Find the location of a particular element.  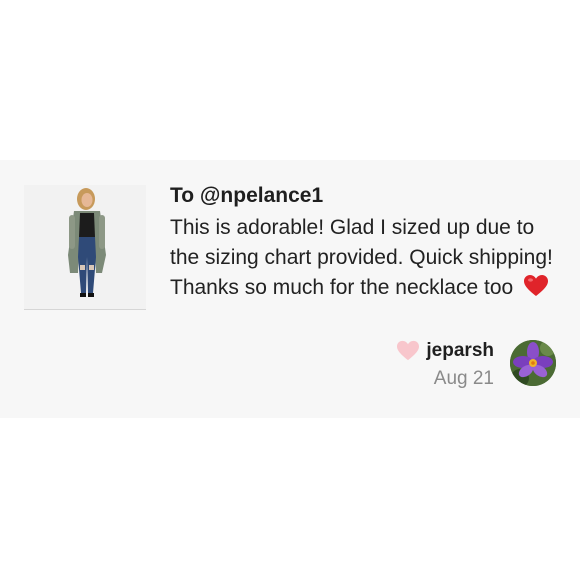

product-photo-icon is located at coordinates (85, 247).